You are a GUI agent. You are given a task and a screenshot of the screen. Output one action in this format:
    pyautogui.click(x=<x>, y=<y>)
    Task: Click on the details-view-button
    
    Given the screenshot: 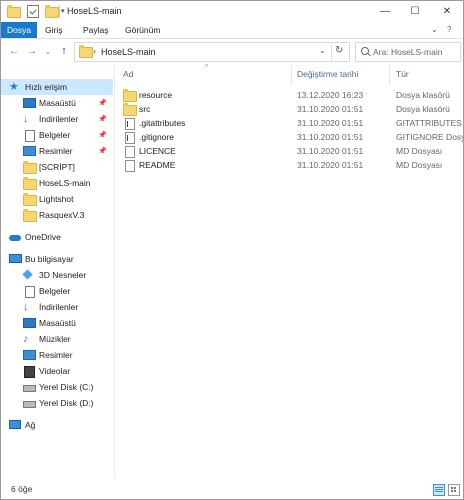 What is the action you would take?
    pyautogui.click(x=439, y=490)
    